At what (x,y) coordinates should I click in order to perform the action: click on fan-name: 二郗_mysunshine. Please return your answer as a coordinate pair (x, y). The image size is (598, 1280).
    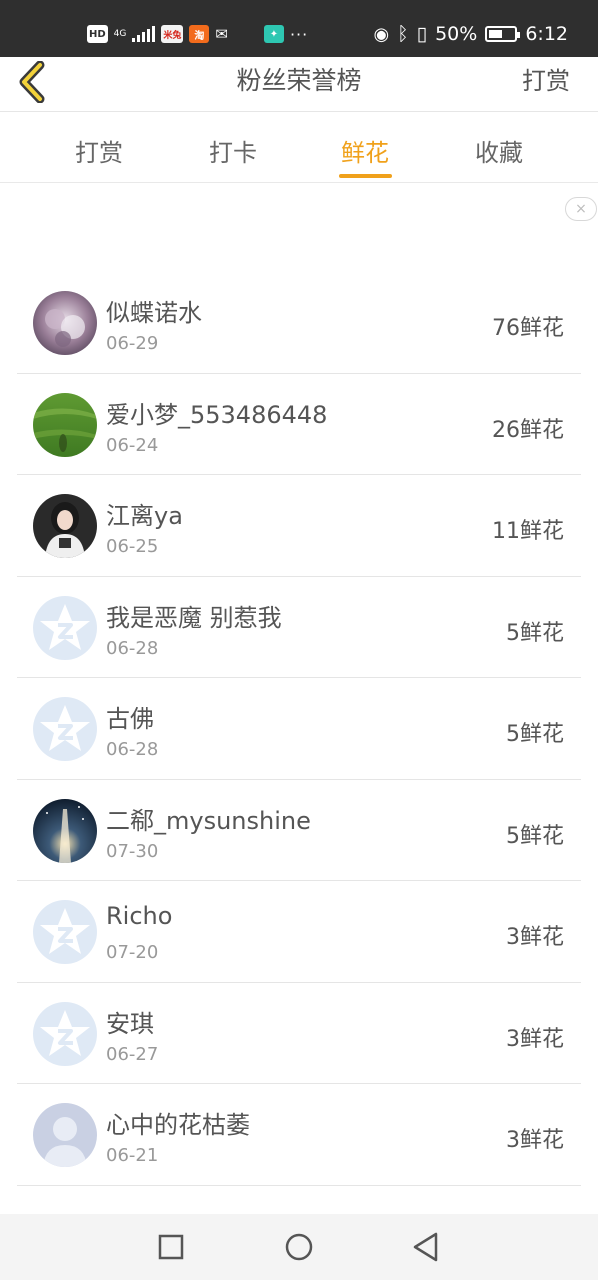
    Looking at the image, I should click on (208, 820).